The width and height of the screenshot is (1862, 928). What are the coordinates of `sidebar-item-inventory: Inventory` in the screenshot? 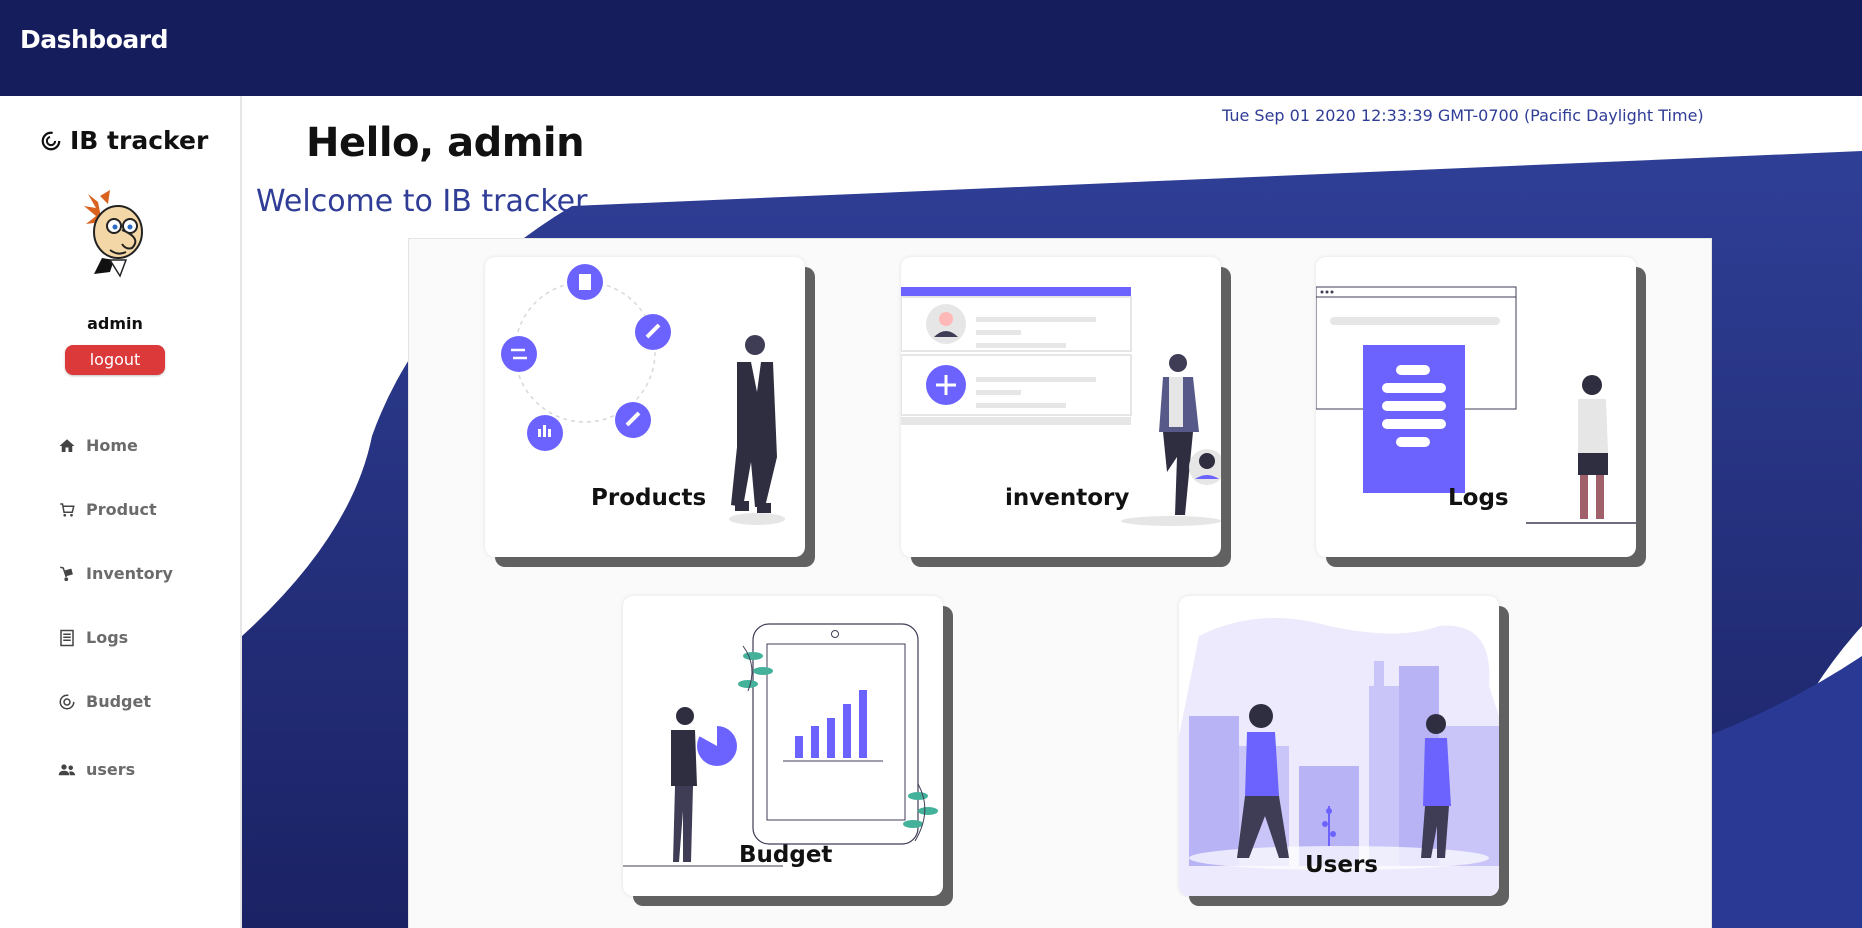 It's located at (138, 573).